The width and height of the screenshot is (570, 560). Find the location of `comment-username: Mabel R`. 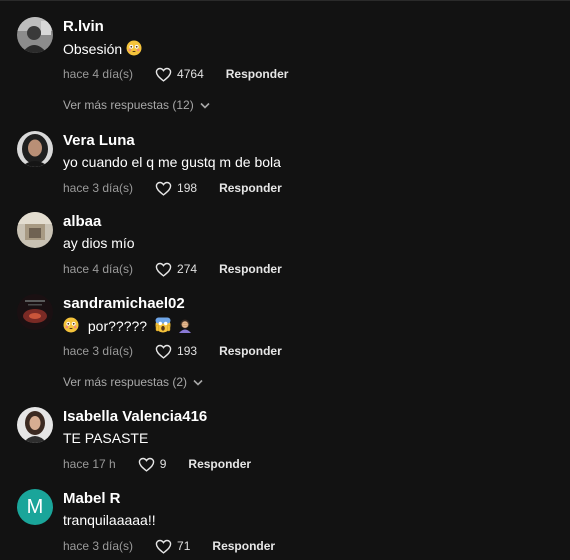

comment-username: Mabel R is located at coordinates (92, 498).